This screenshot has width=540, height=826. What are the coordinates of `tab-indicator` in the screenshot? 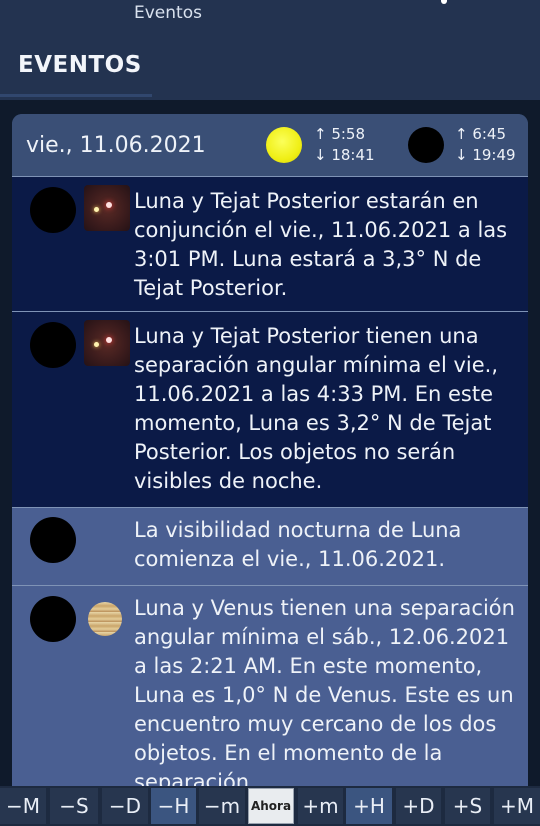 It's located at (76, 95).